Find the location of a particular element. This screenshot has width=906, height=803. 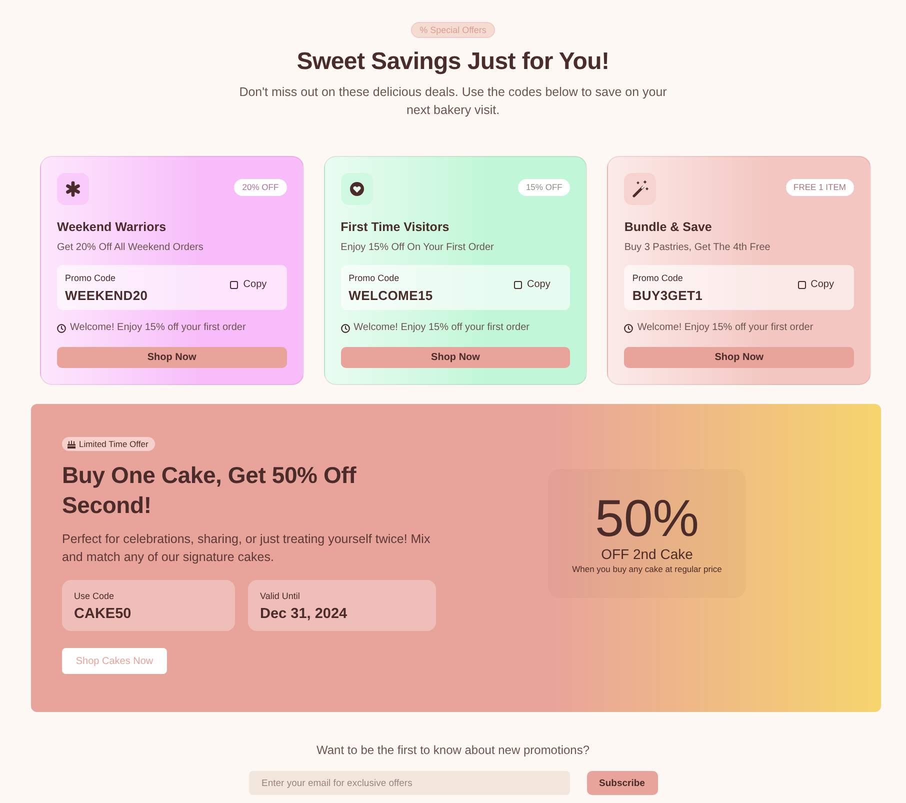

banner-text: Perfect for celebrations, sharing, or just treating yourself twice! Mix and match any of our signature cakes. is located at coordinates (247, 548).